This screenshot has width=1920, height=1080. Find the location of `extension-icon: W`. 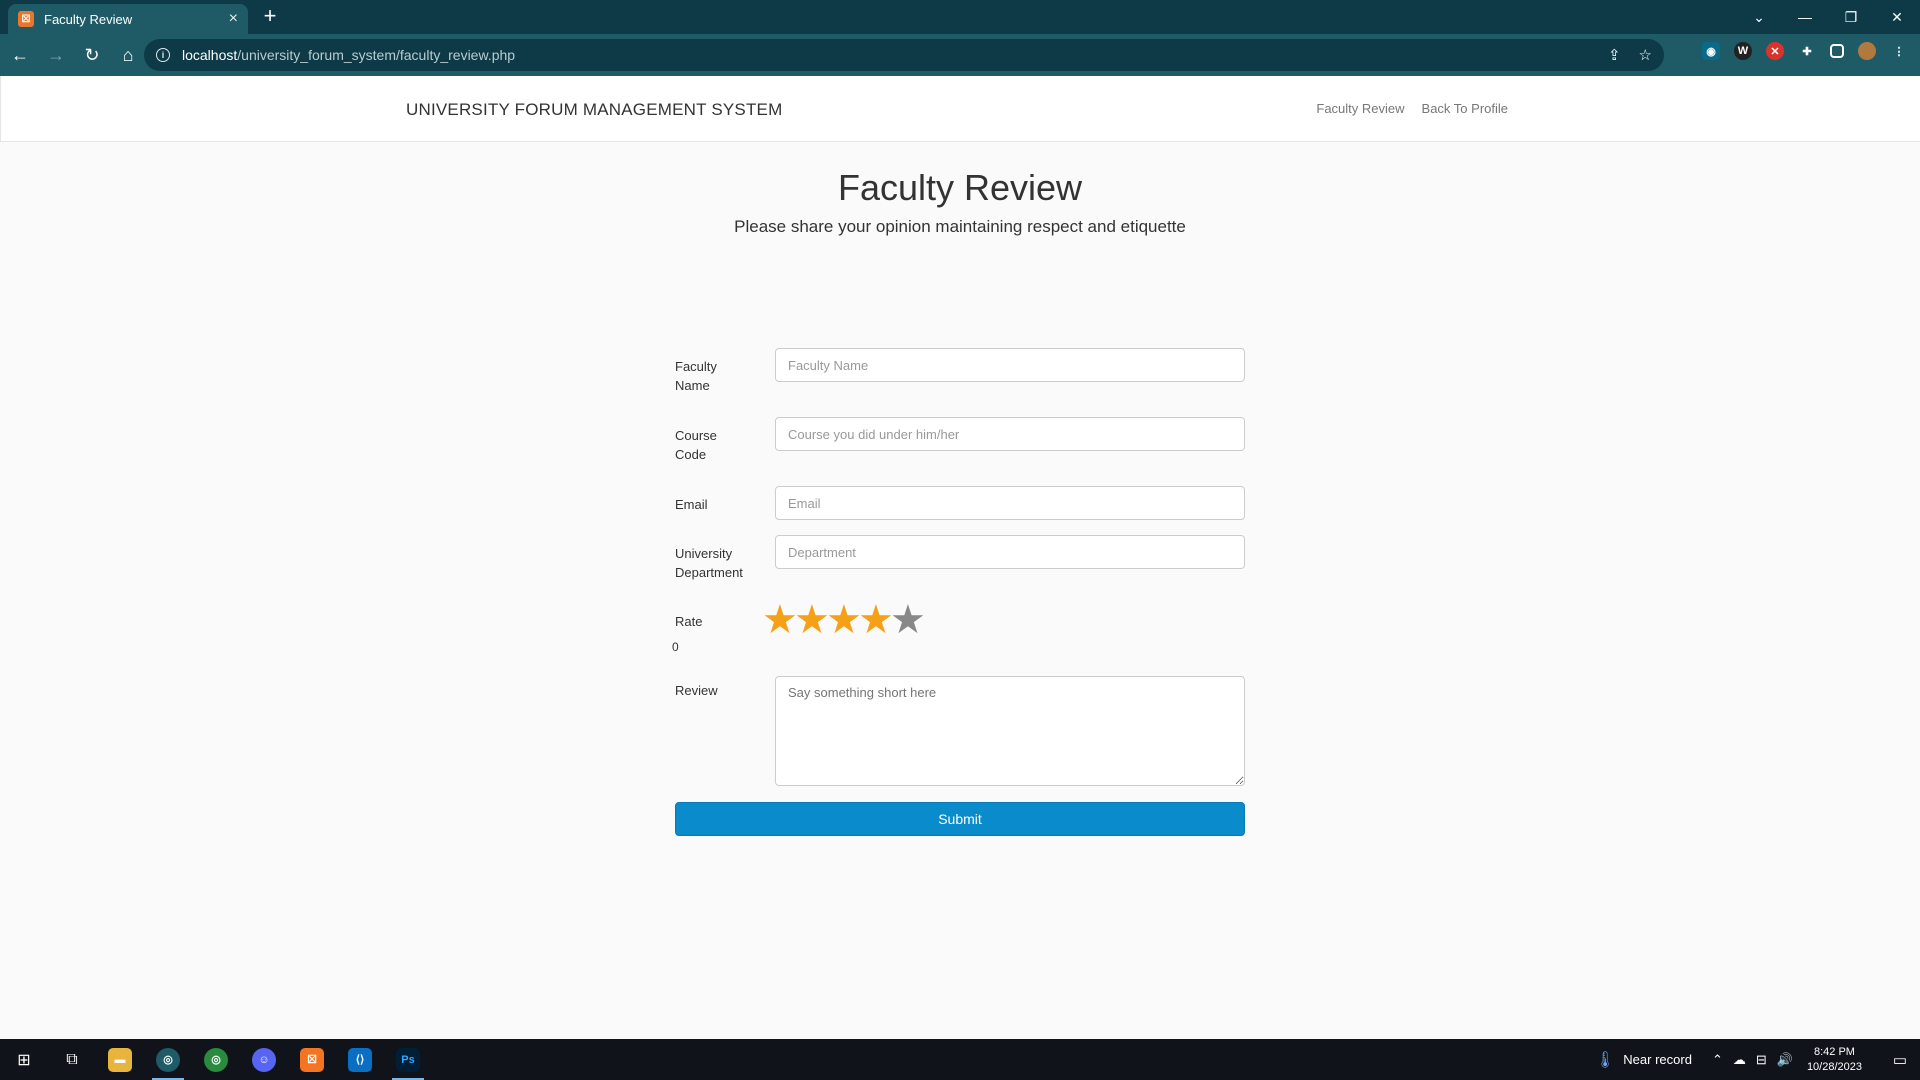

extension-icon: W is located at coordinates (1743, 51).